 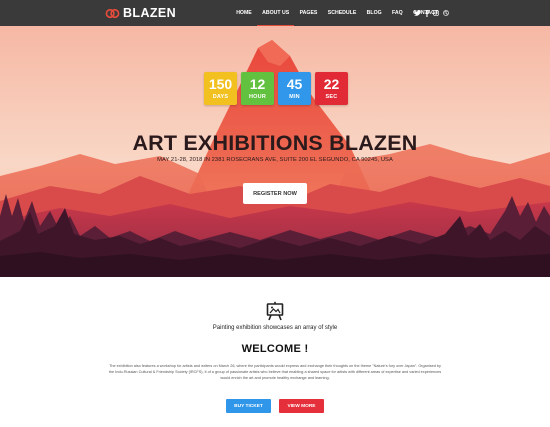 What do you see at coordinates (220, 97) in the screenshot?
I see `countdown-days-label: DAYS` at bounding box center [220, 97].